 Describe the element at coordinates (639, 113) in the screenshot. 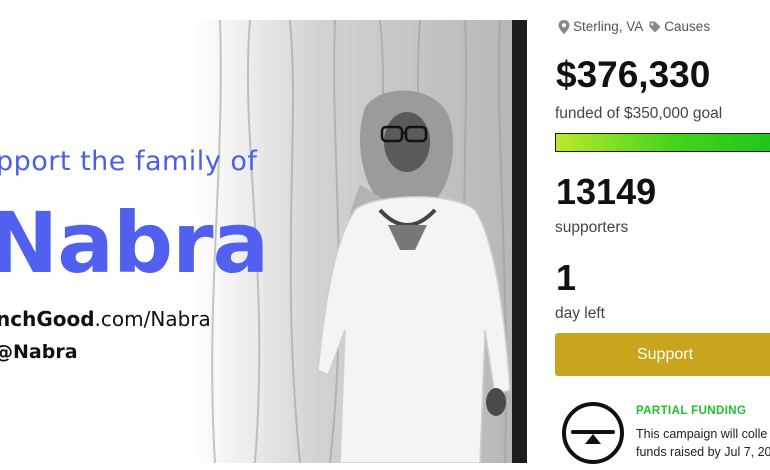

I see `goal-label: funded of $350,000 goal` at that location.